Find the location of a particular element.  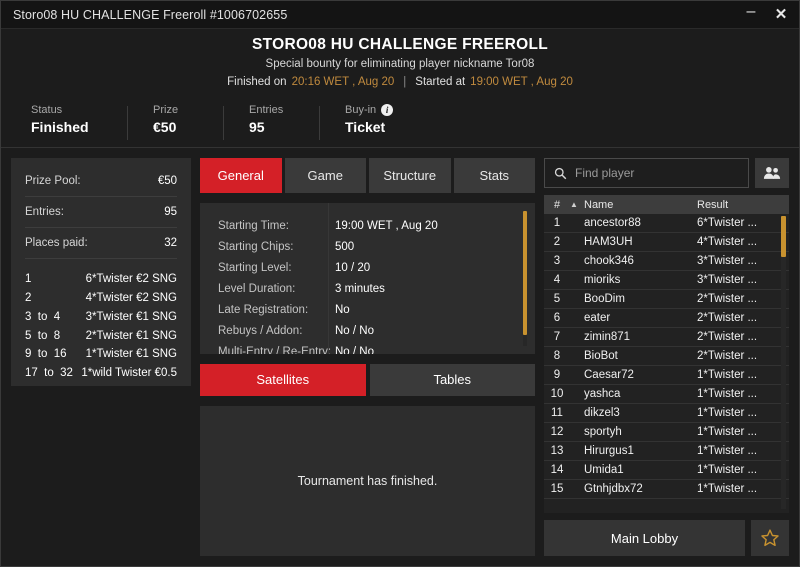

stat-status: Status Finished is located at coordinates (79, 119).